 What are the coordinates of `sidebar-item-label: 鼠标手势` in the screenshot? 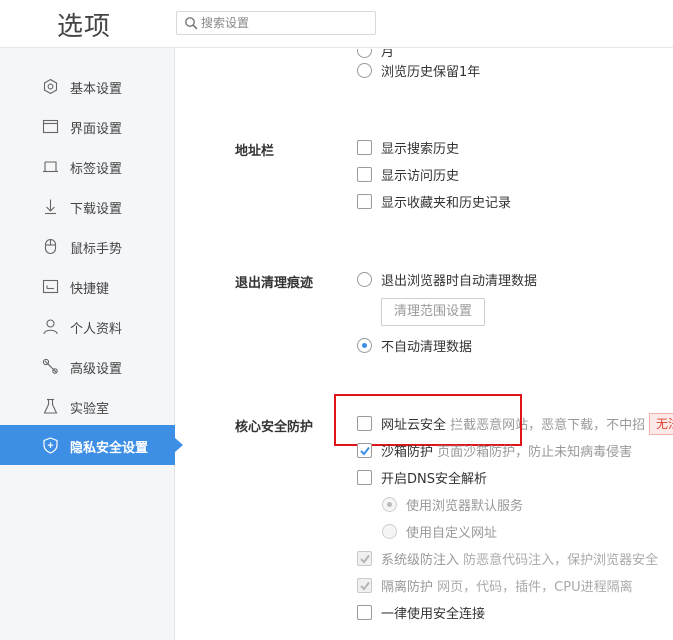 It's located at (96, 249).